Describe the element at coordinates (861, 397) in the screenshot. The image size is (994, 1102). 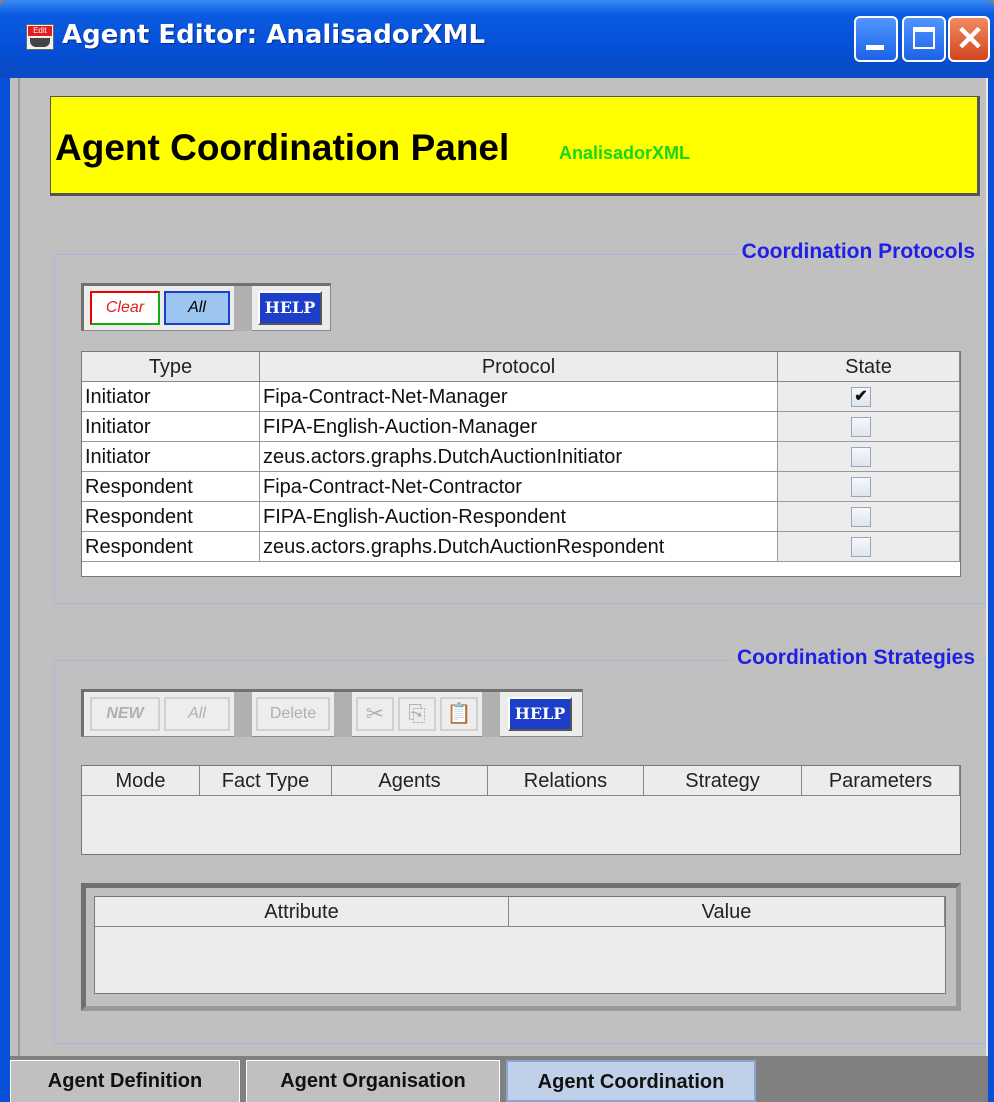
I see `state-checkbox: ✔` at that location.